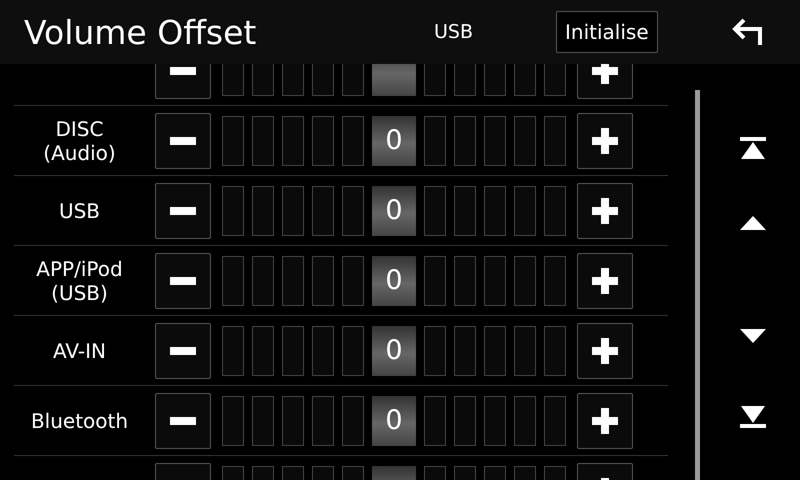  Describe the element at coordinates (753, 223) in the screenshot. I see `scroll-up-icon` at that location.